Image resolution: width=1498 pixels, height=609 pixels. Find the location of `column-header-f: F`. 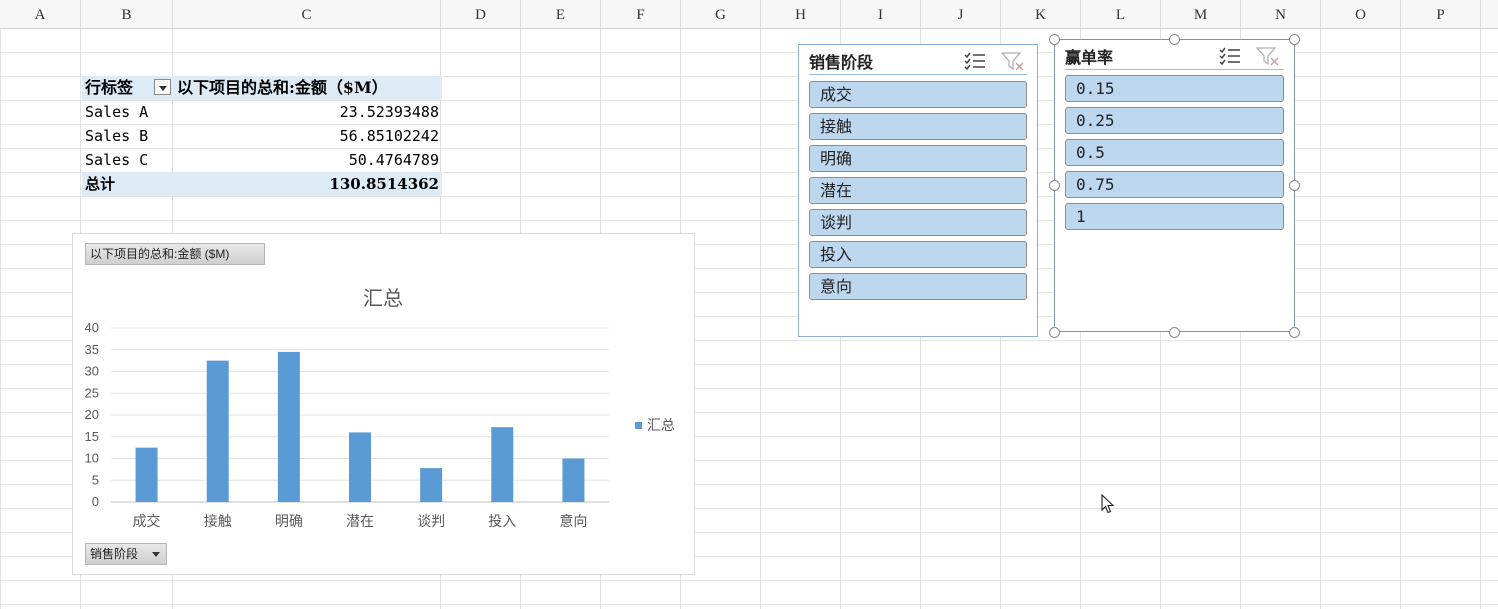

column-header-f: F is located at coordinates (641, 14).